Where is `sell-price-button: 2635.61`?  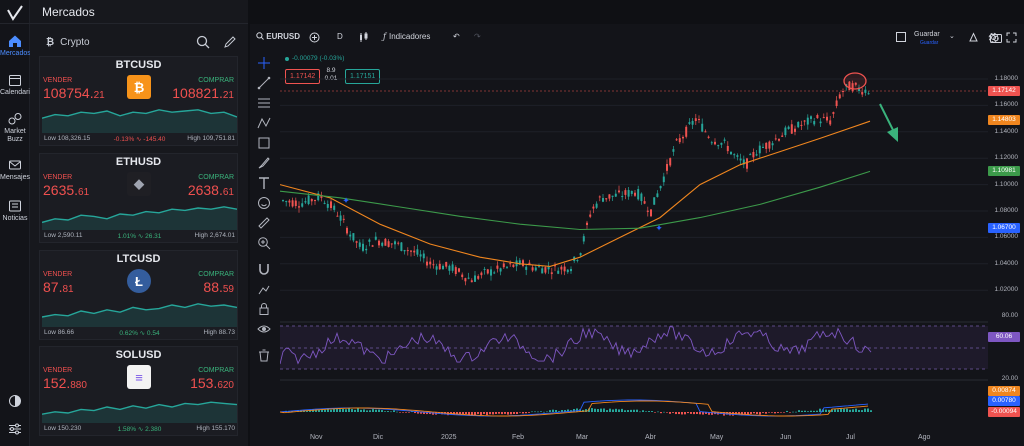
sell-price-button: 2635.61 is located at coordinates (66, 190).